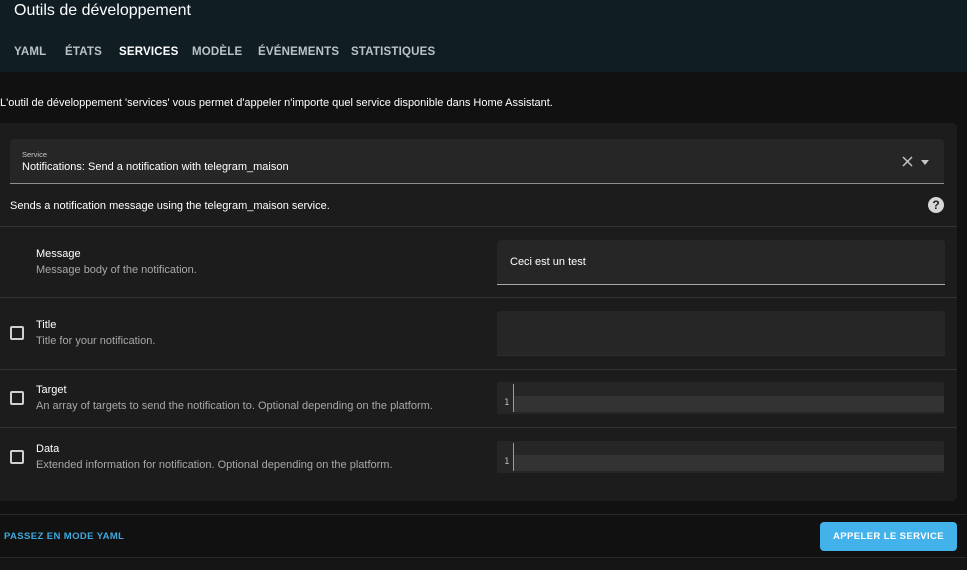  What do you see at coordinates (116, 270) in the screenshot?
I see `field-description: Message body of the notification.` at bounding box center [116, 270].